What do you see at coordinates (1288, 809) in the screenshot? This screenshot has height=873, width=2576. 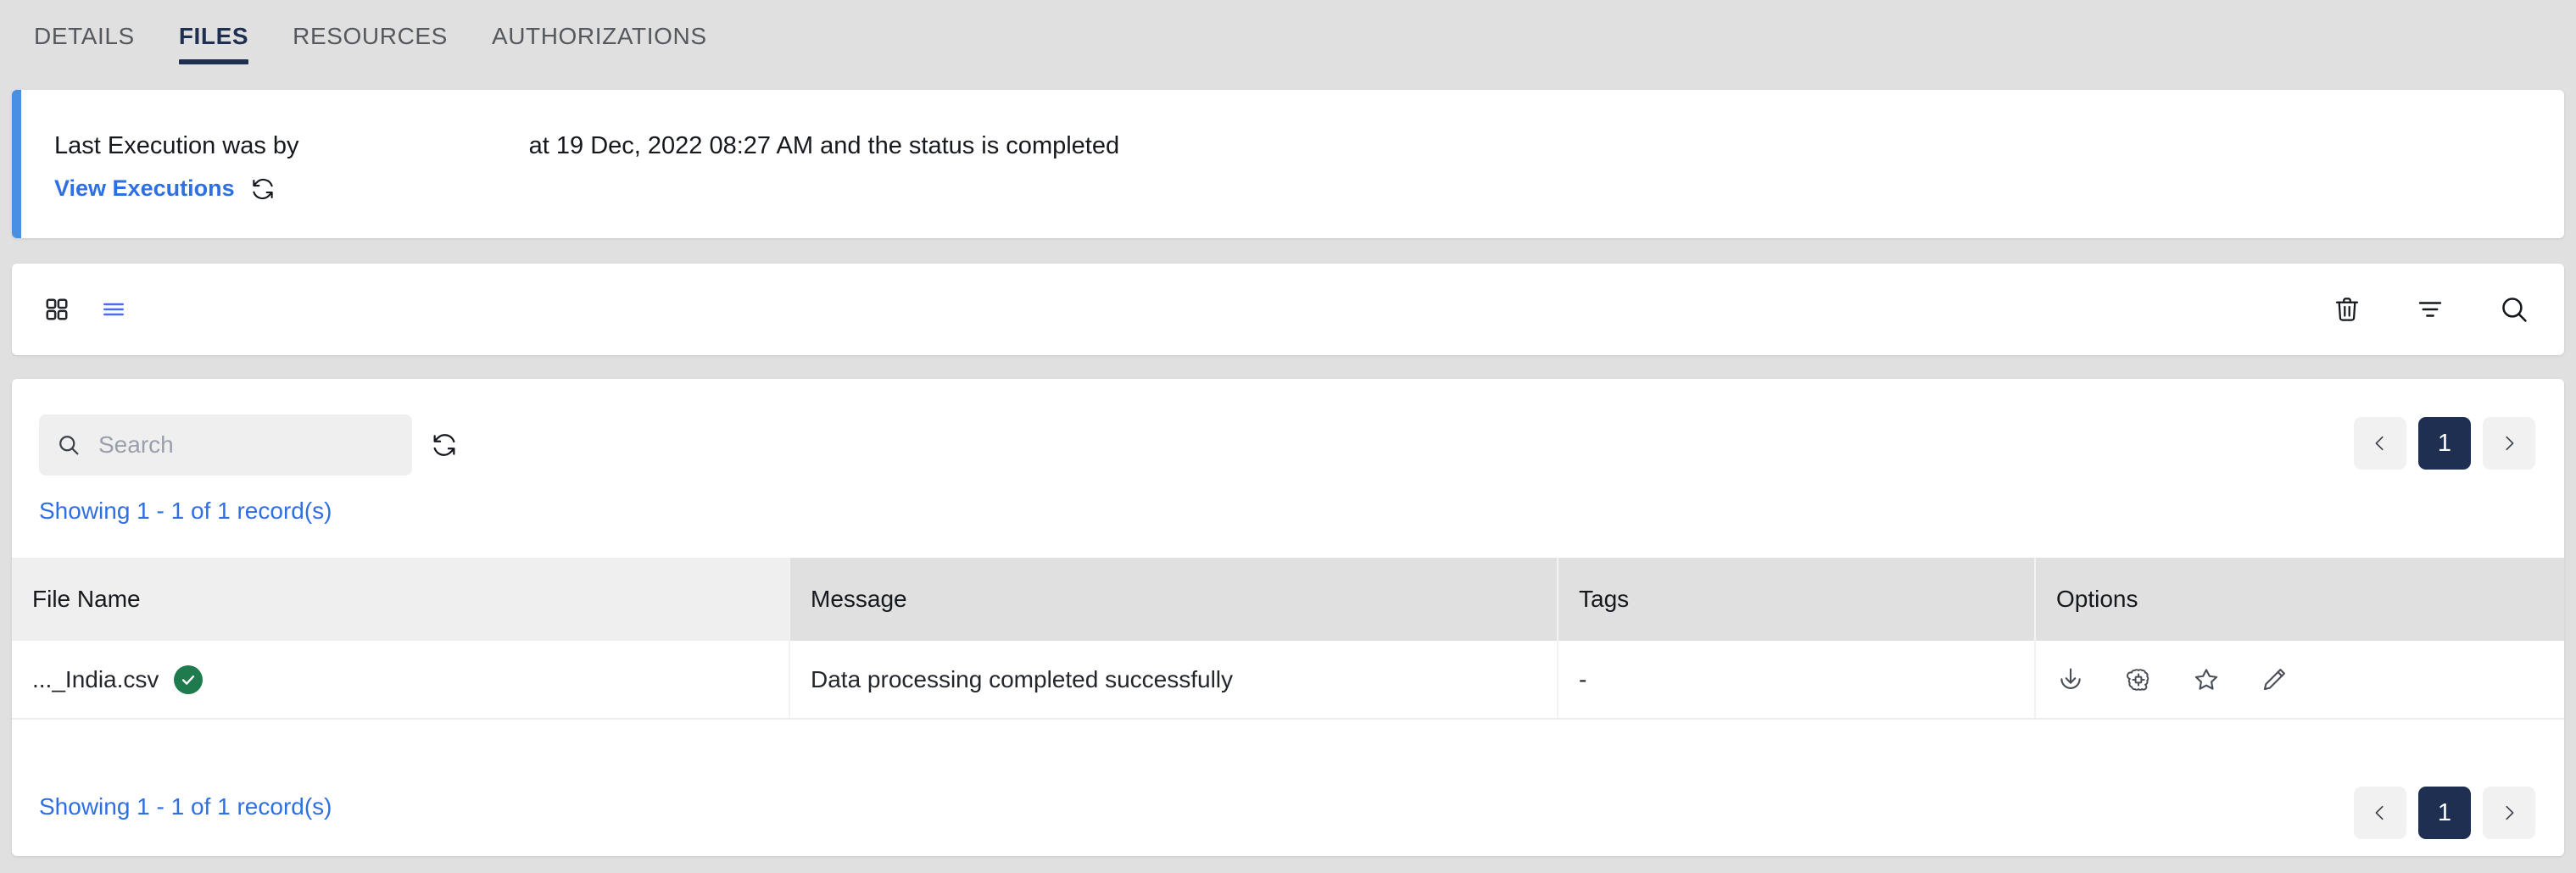 I see `table-footer-row: Showing 1 - 1 of 1 record(s) 1` at bounding box center [1288, 809].